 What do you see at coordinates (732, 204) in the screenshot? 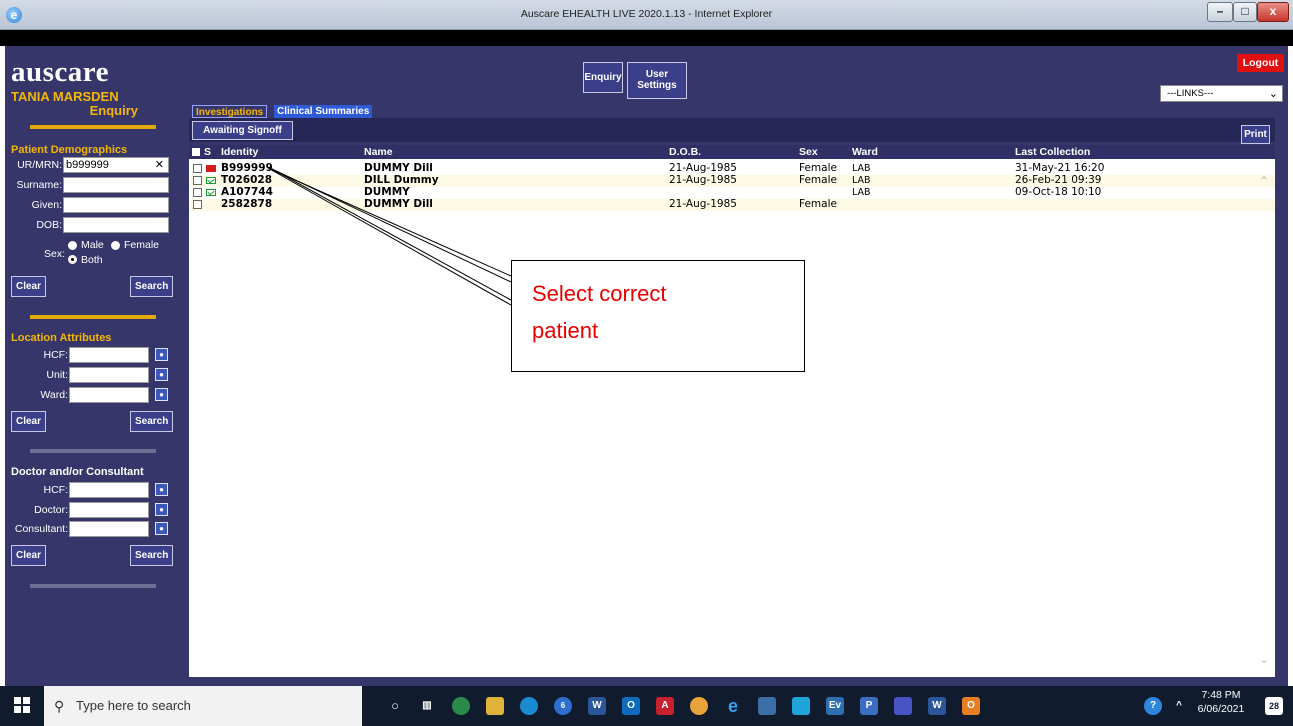
I see `table-row: 2582878 DUMMY Dill 21-Aug-1985 Female` at bounding box center [732, 204].